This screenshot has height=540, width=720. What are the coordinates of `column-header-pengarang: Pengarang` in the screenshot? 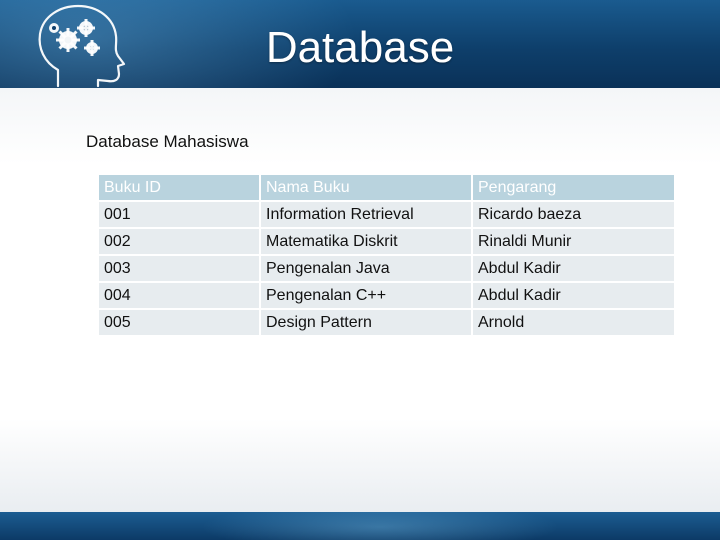 It's located at (573, 187).